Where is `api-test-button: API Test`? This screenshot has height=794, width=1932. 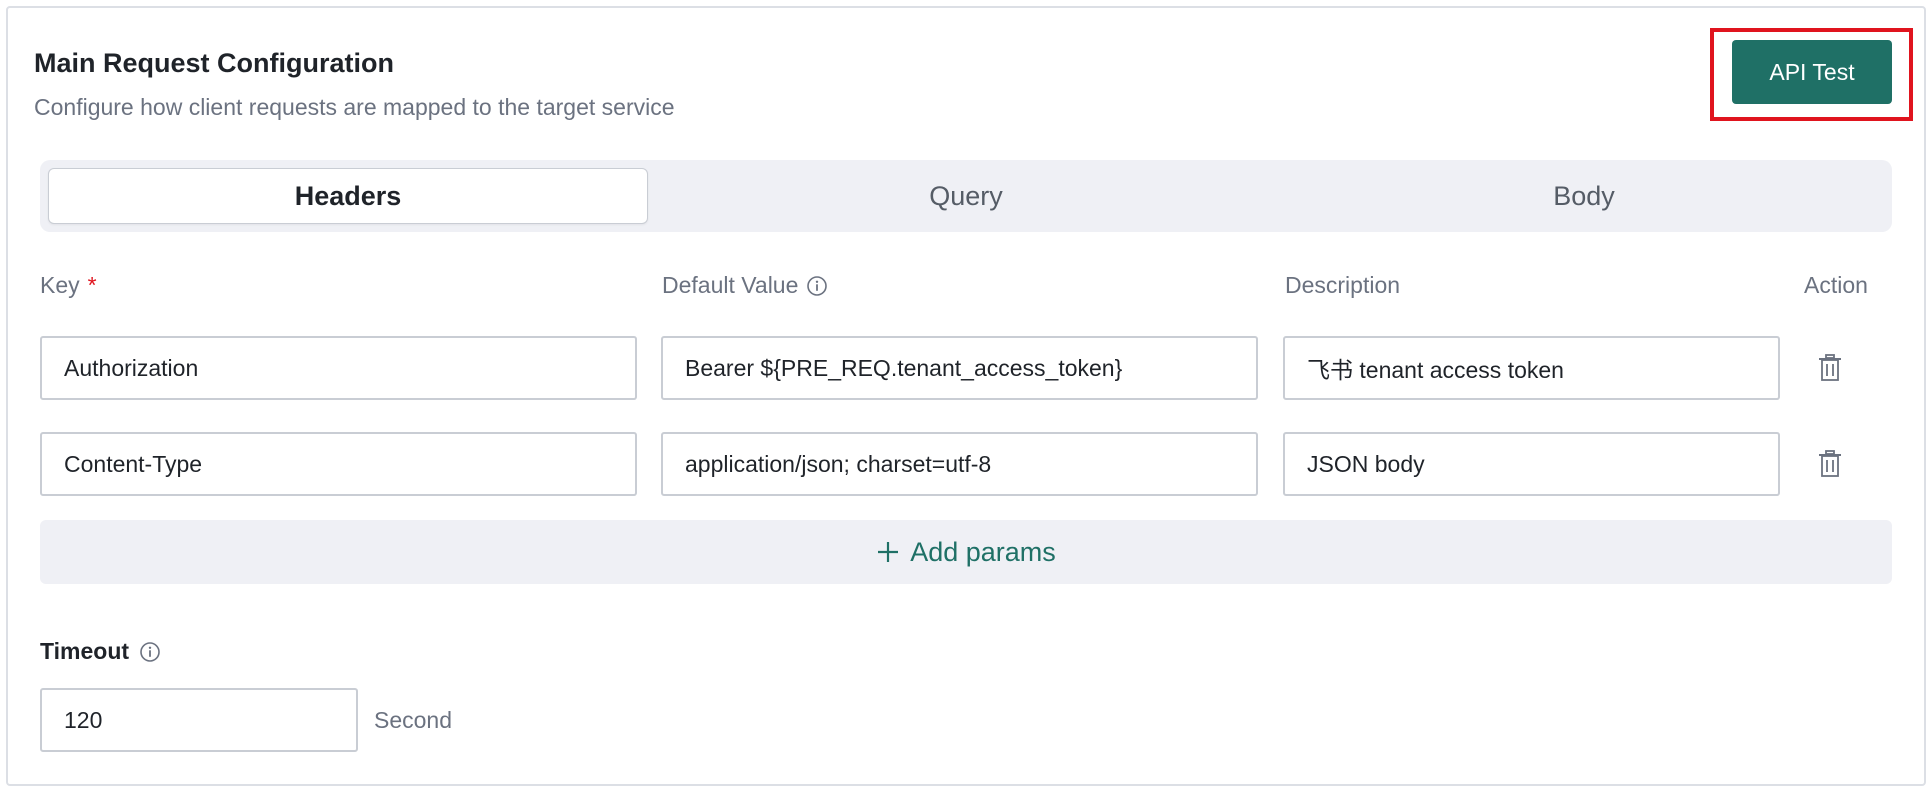 api-test-button: API Test is located at coordinates (1812, 72).